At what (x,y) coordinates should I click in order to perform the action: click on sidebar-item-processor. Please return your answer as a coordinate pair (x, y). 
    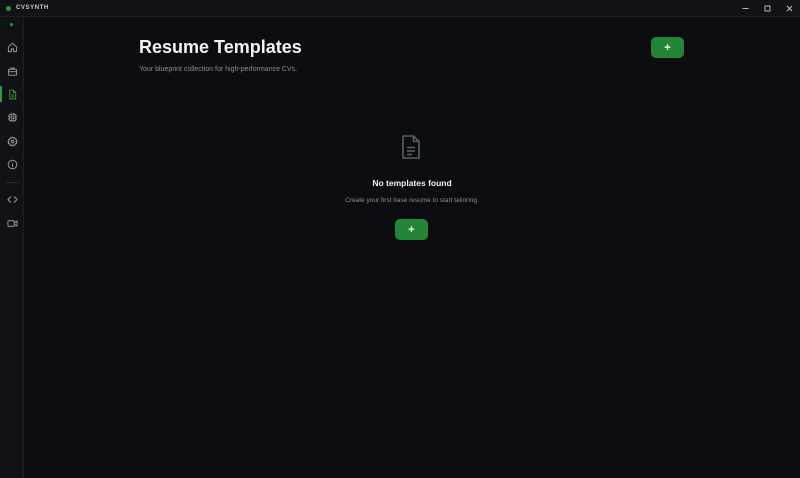
    Looking at the image, I should click on (12, 117).